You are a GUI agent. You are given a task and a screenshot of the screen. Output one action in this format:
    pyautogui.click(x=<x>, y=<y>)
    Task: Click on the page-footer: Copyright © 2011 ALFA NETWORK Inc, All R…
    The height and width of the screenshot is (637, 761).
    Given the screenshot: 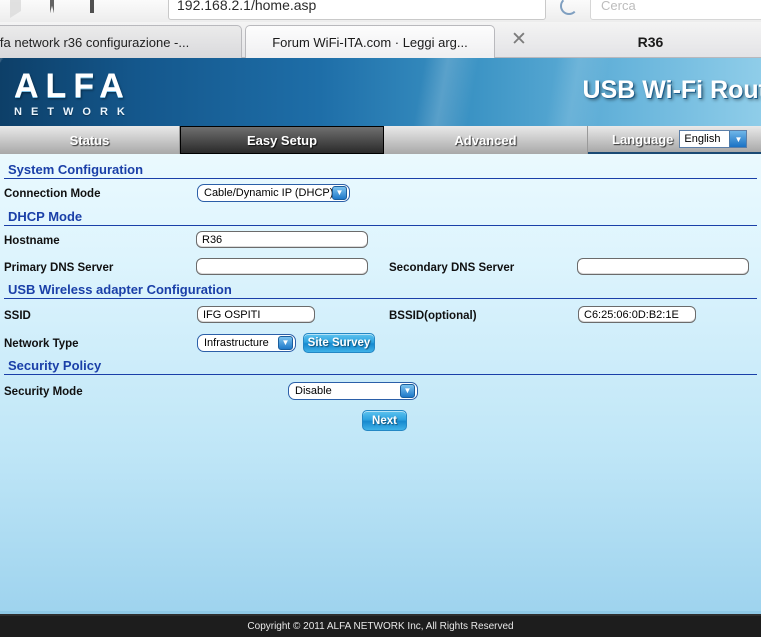 What is the action you would take?
    pyautogui.click(x=380, y=625)
    